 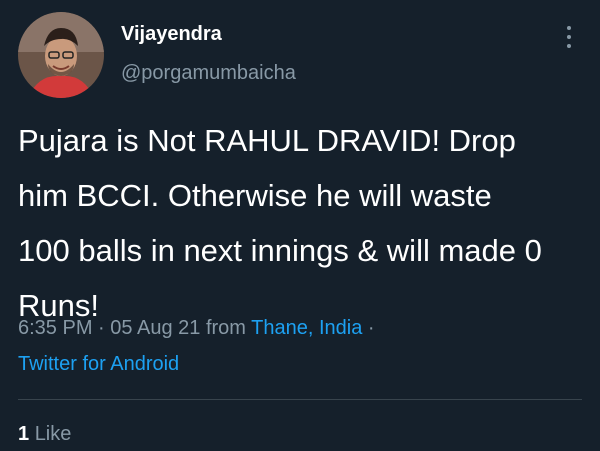 I want to click on tweet-line: him BCCI. Otherwise he will waste, so click(x=255, y=195).